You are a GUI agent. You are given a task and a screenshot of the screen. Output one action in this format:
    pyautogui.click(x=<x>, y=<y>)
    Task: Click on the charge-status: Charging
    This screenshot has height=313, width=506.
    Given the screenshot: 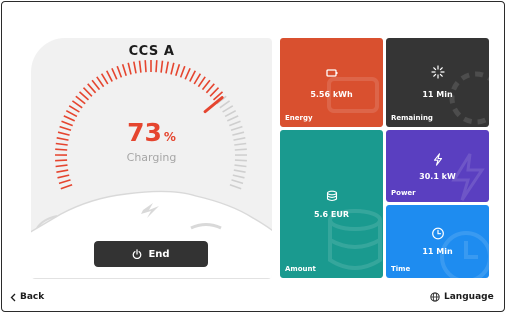 What is the action you would take?
    pyautogui.click(x=151, y=157)
    